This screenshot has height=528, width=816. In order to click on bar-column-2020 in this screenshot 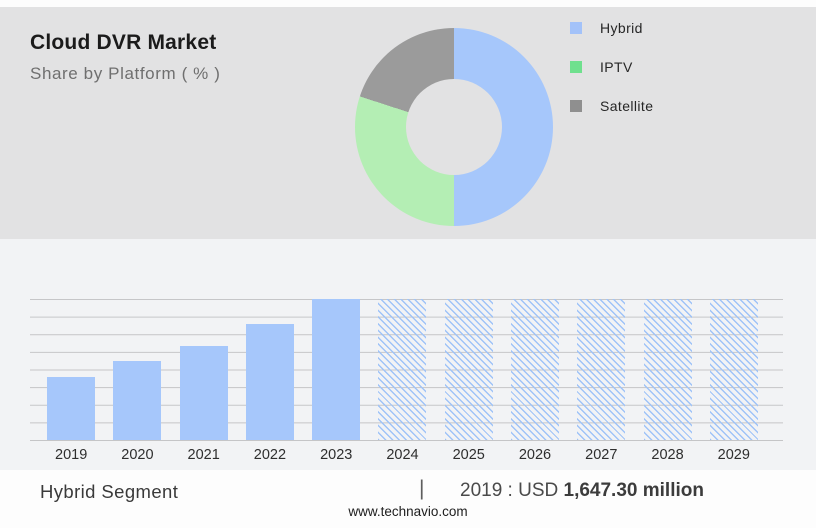, I will do `click(137, 369)`.